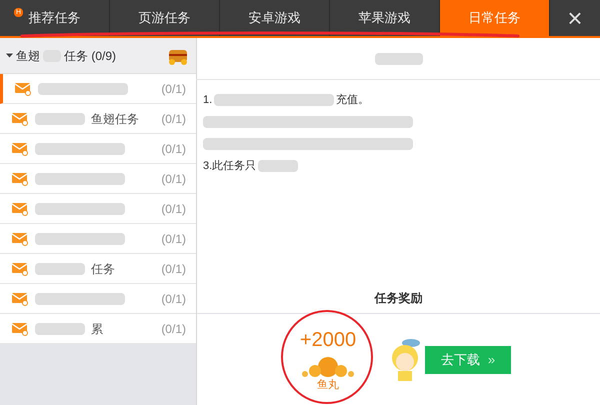  I want to click on task-item: 鱼翅任务 (0/1), so click(98, 119).